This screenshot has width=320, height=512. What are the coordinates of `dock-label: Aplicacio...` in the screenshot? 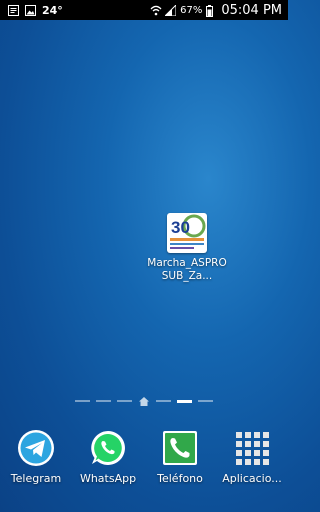 It's located at (252, 478).